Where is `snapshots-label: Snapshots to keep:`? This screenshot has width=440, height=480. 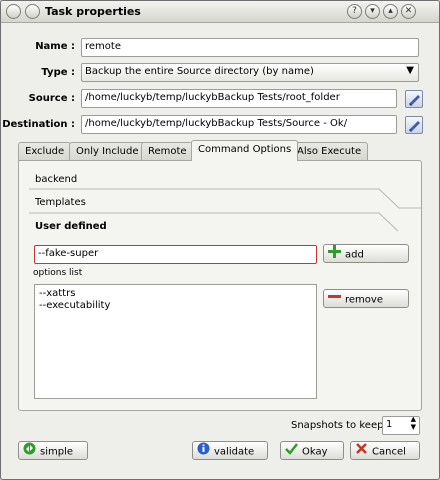
snapshots-label: Snapshots to keep: is located at coordinates (339, 425).